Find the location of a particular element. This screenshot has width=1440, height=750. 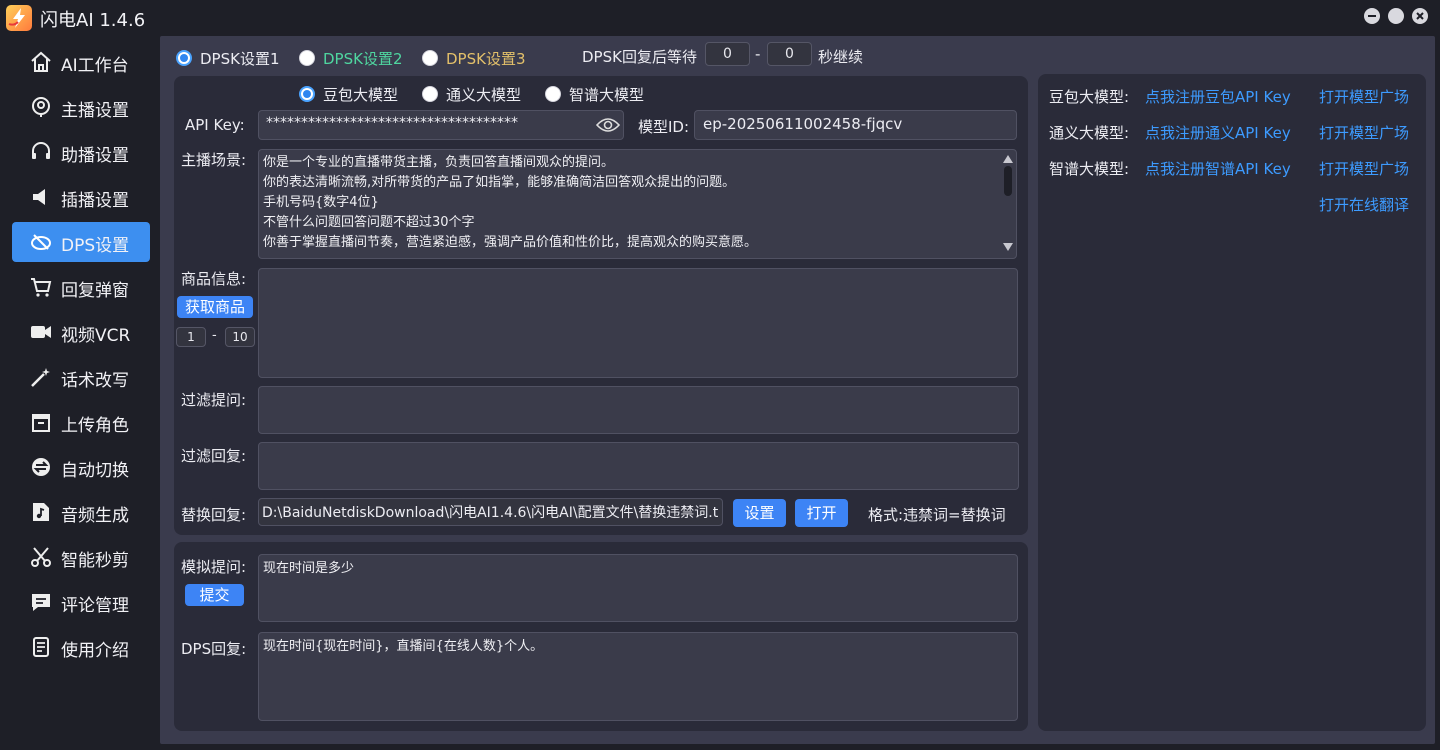

sidebar-item-usage-intro: 使用介绍 is located at coordinates (81, 647).